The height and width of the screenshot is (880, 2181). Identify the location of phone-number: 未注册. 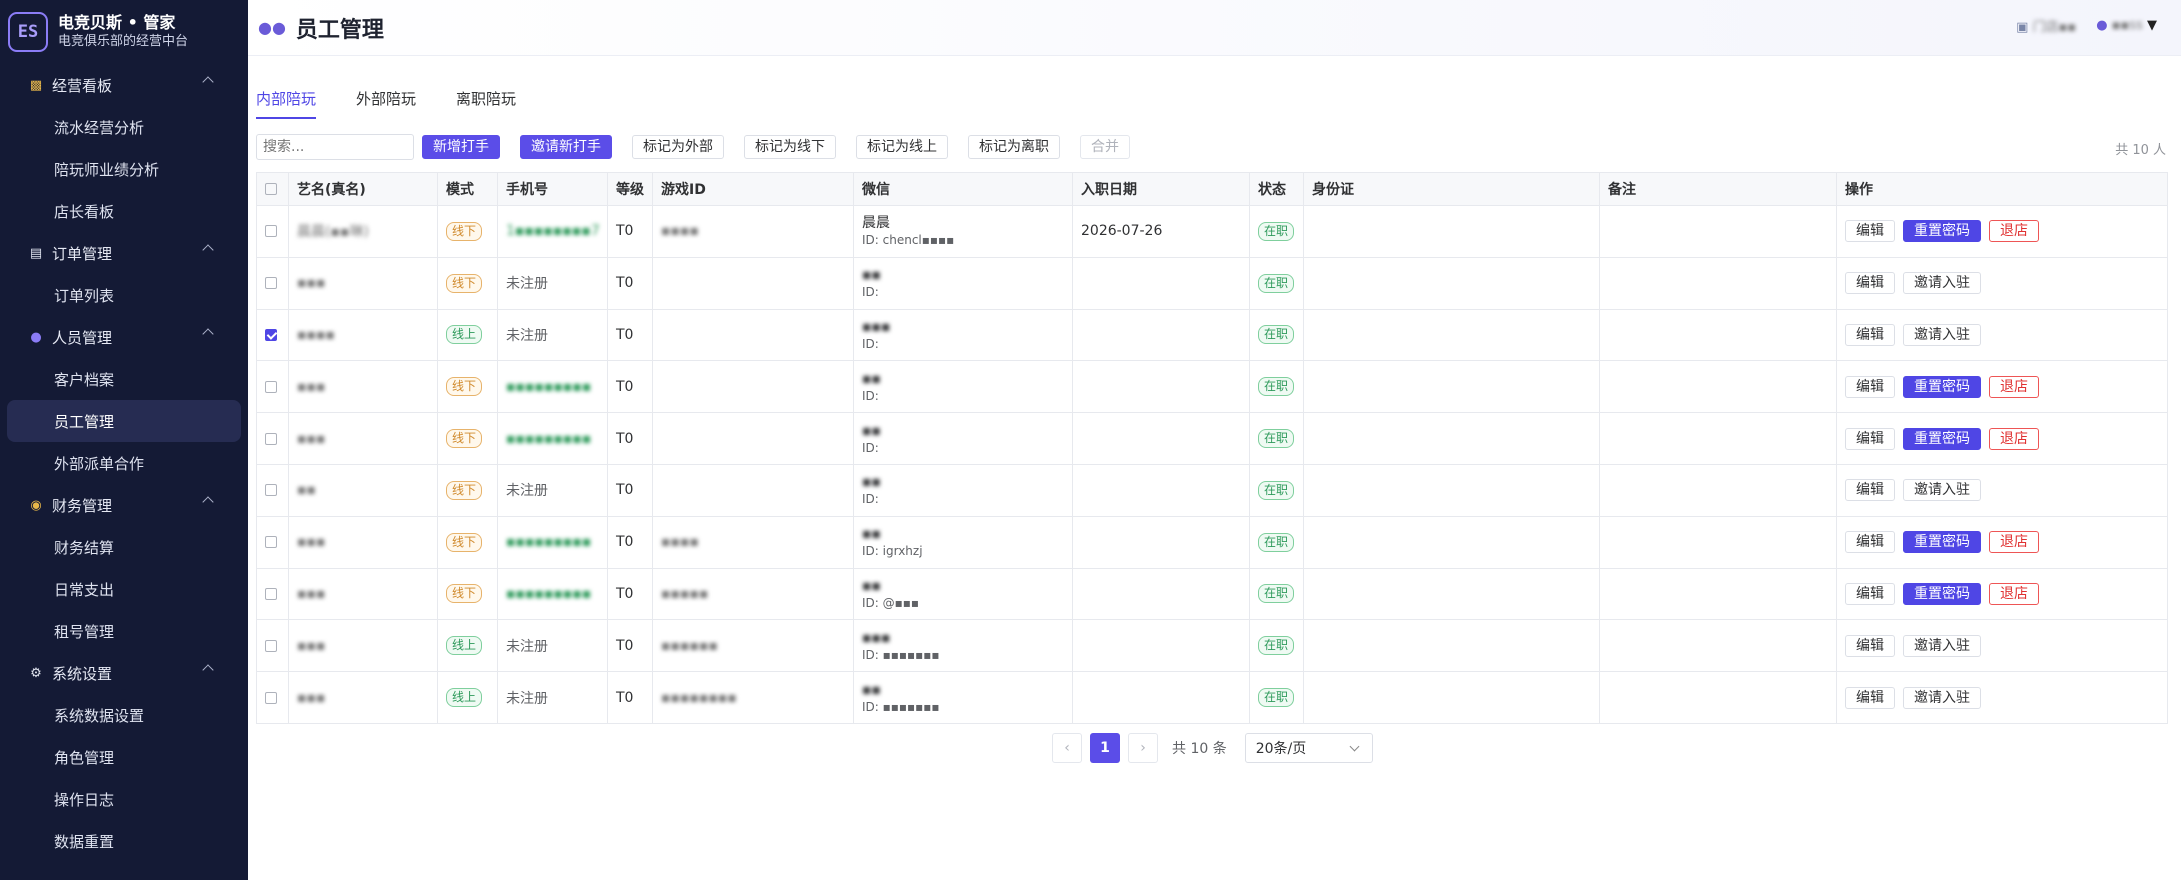
(527, 335).